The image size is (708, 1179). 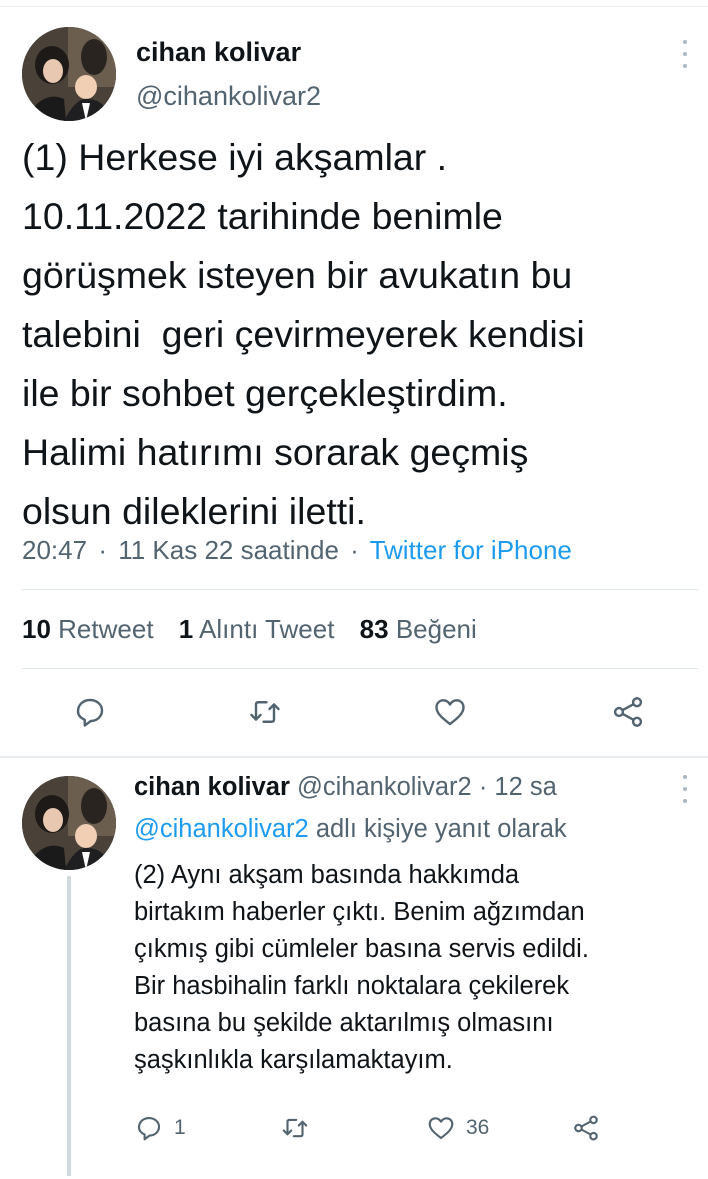 I want to click on like-button, so click(x=450, y=712).